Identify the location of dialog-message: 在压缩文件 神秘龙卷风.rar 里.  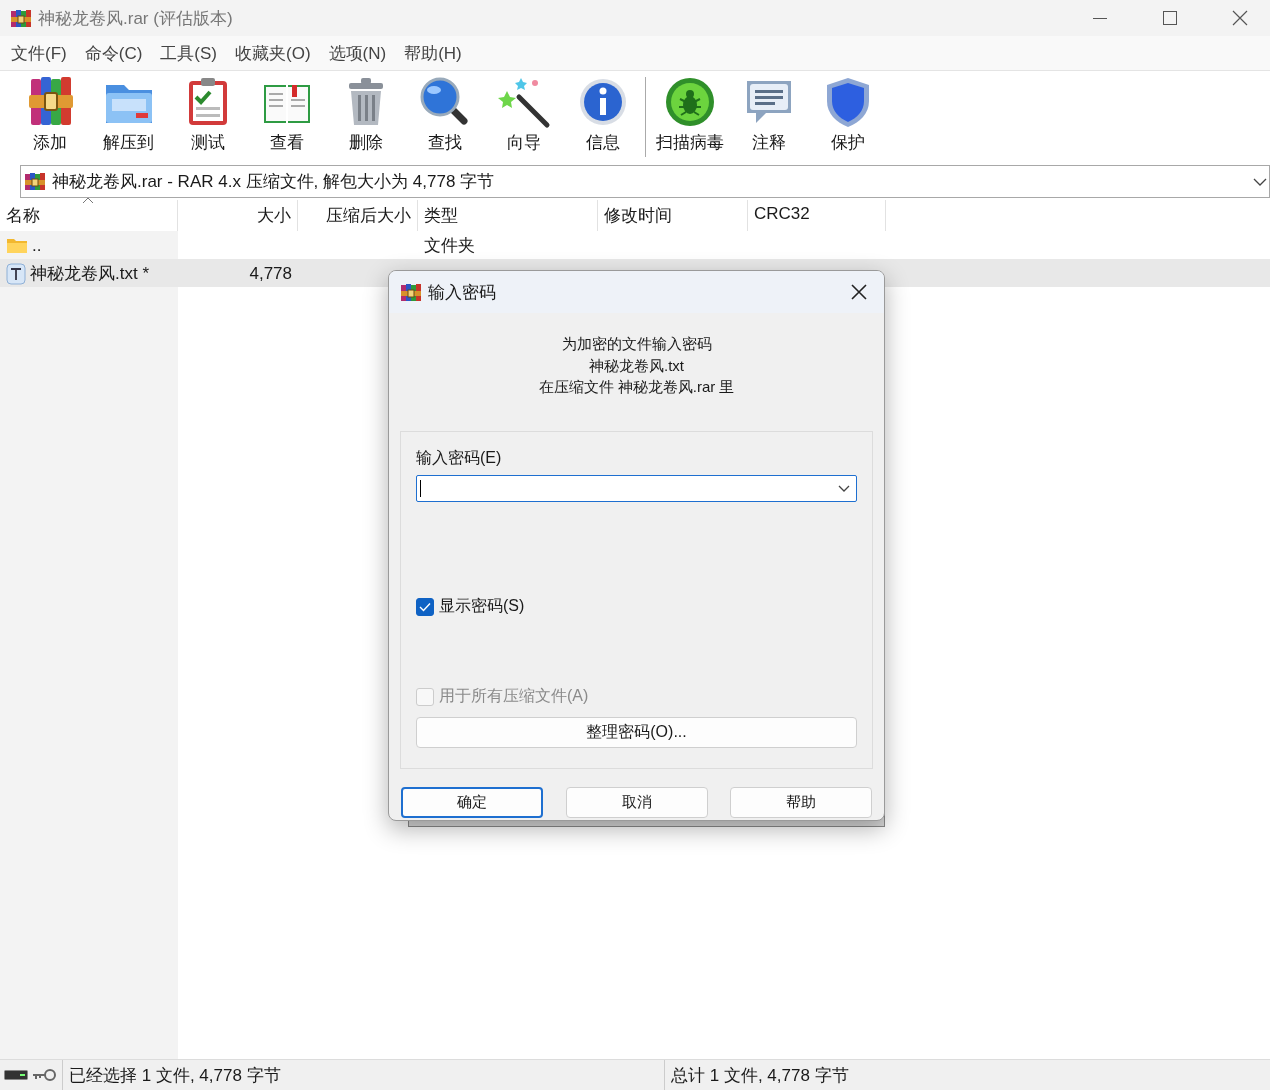
(636, 387).